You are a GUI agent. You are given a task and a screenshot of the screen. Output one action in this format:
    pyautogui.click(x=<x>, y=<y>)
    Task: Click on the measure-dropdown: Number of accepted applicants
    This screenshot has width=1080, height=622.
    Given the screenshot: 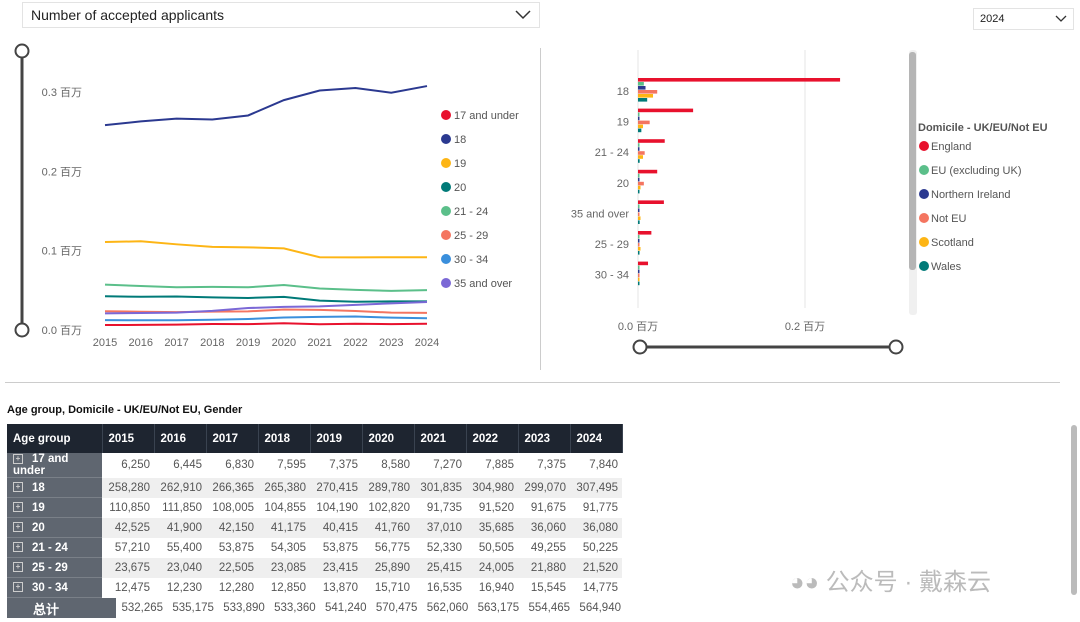 What is the action you would take?
    pyautogui.click(x=281, y=15)
    